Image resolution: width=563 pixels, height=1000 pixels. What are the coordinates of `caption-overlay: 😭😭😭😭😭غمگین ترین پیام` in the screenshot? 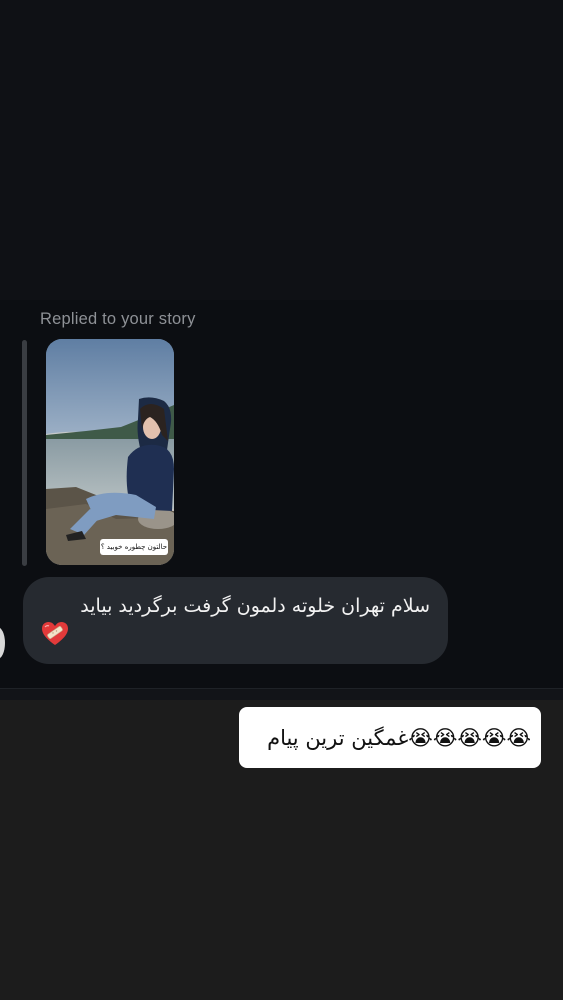 It's located at (390, 737).